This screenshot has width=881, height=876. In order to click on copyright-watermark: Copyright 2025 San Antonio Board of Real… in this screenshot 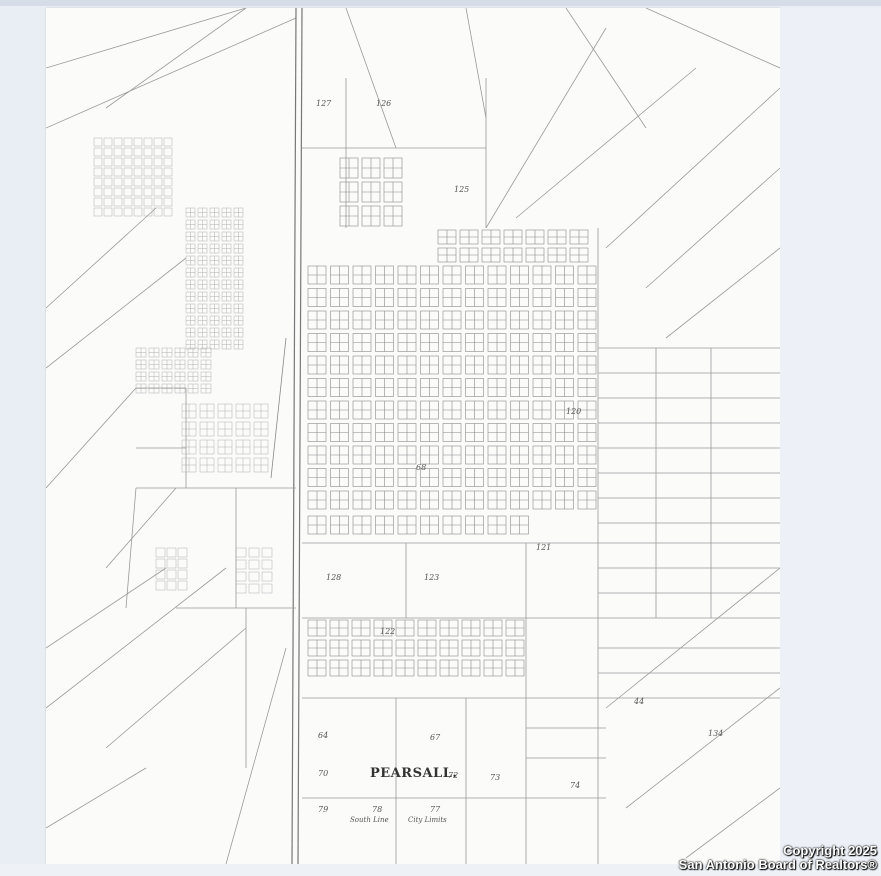, I will do `click(778, 858)`.